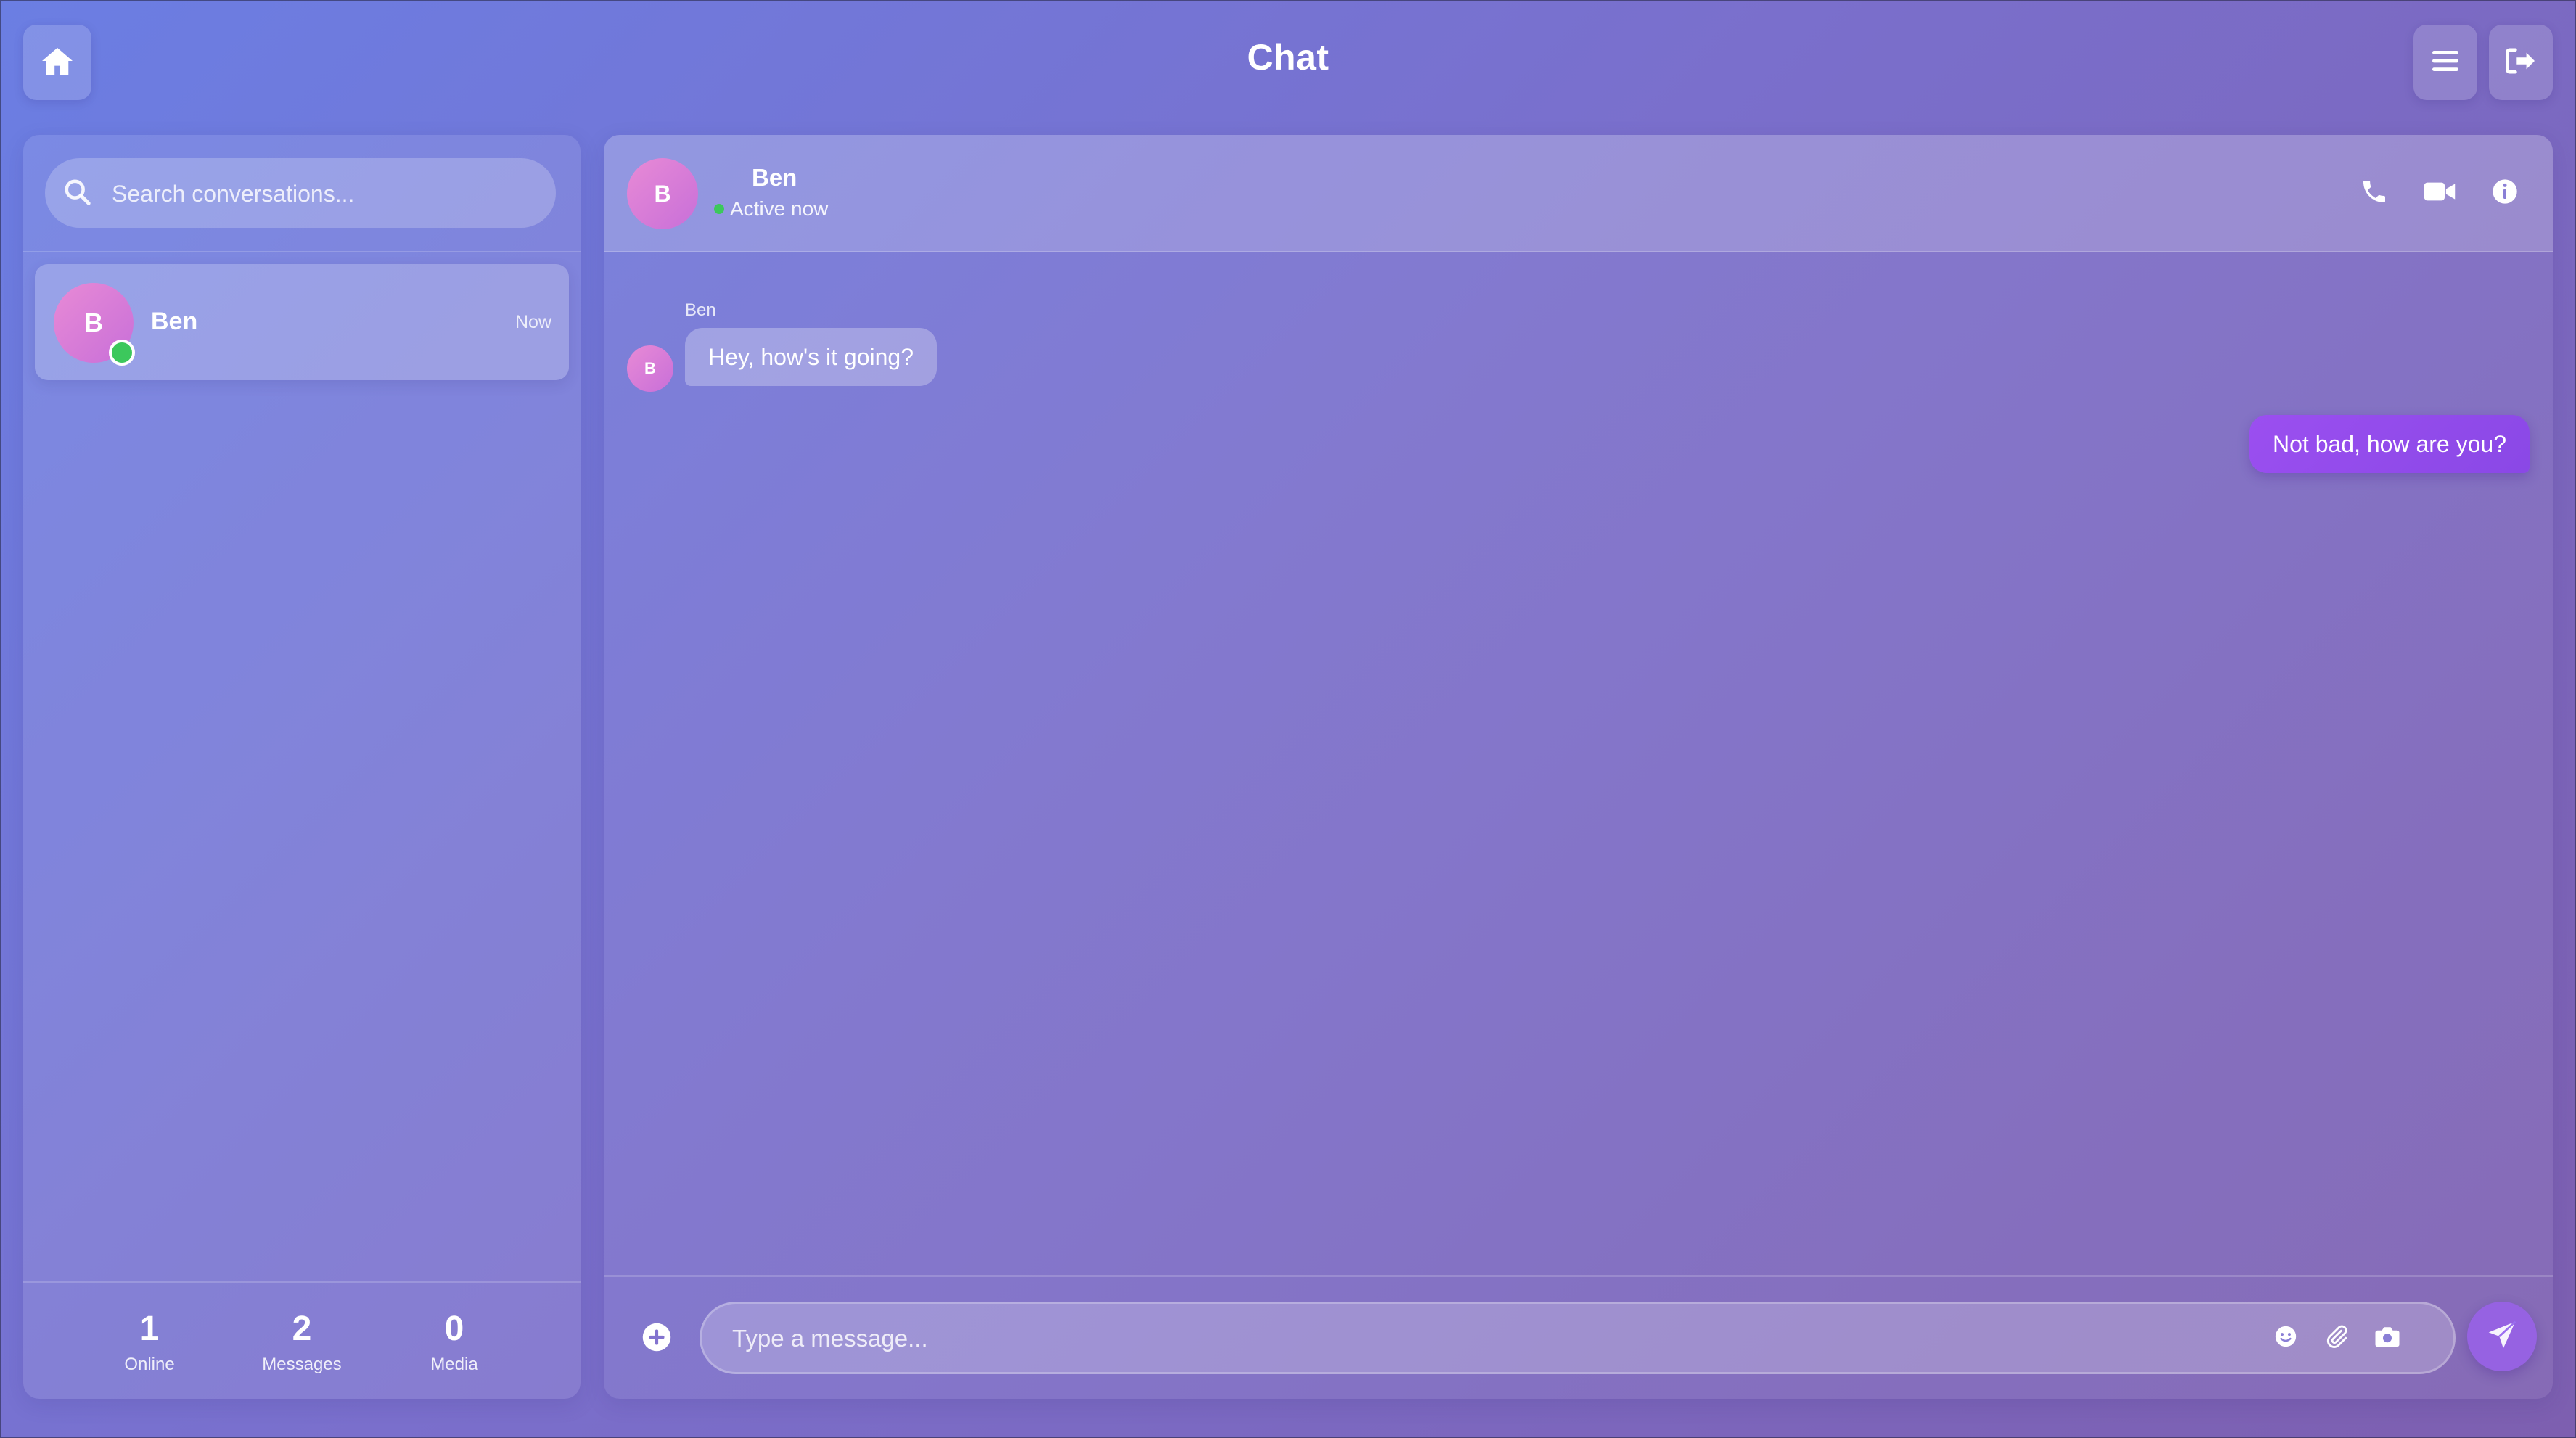 The height and width of the screenshot is (1438, 2576). I want to click on info-button, so click(2505, 193).